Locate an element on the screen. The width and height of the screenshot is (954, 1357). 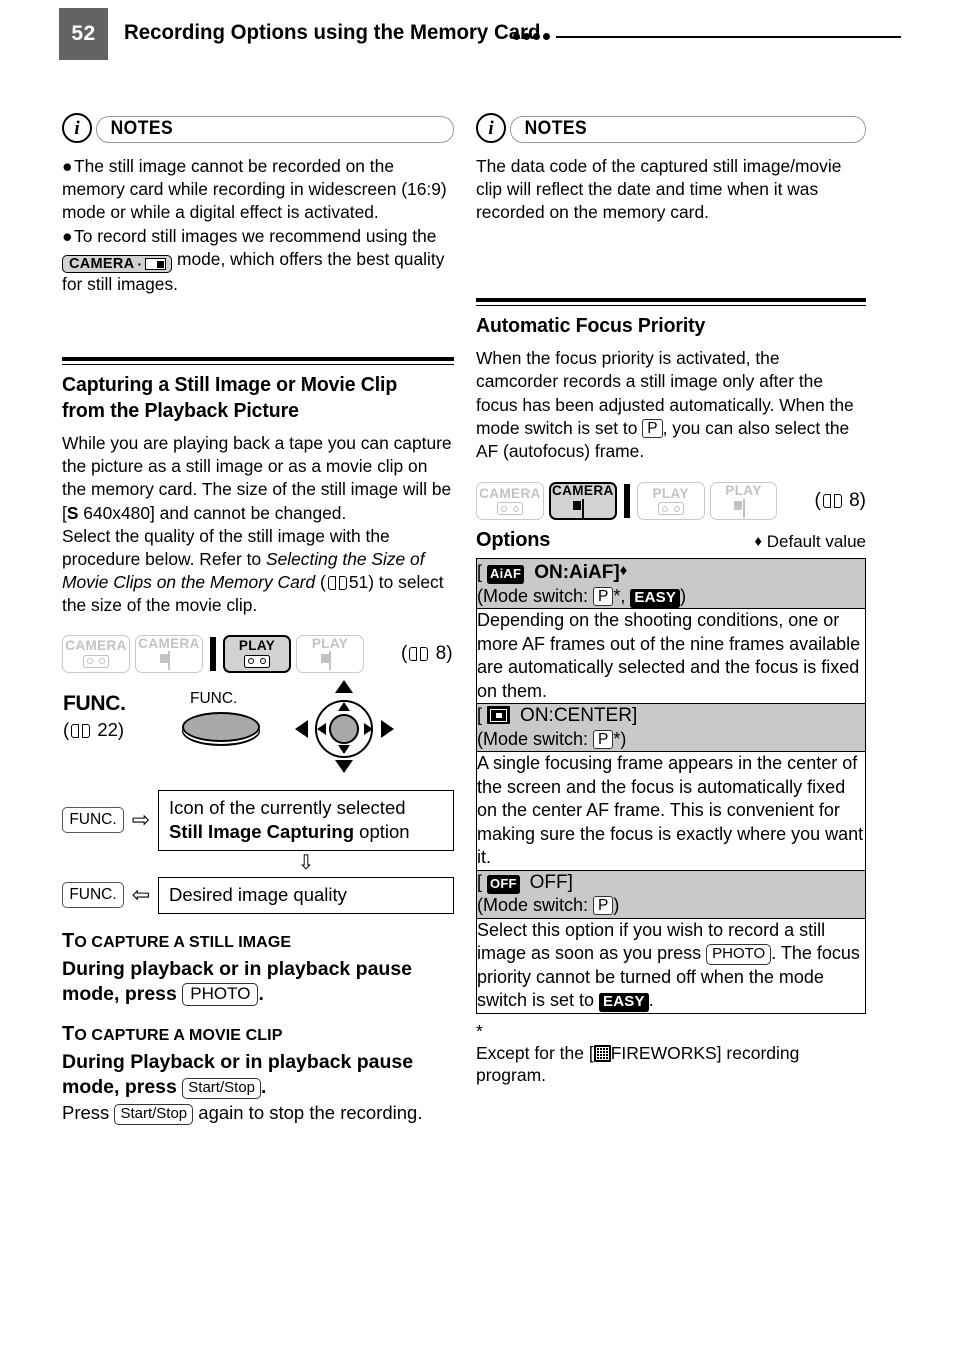
options-label: Options is located at coordinates (513, 540).